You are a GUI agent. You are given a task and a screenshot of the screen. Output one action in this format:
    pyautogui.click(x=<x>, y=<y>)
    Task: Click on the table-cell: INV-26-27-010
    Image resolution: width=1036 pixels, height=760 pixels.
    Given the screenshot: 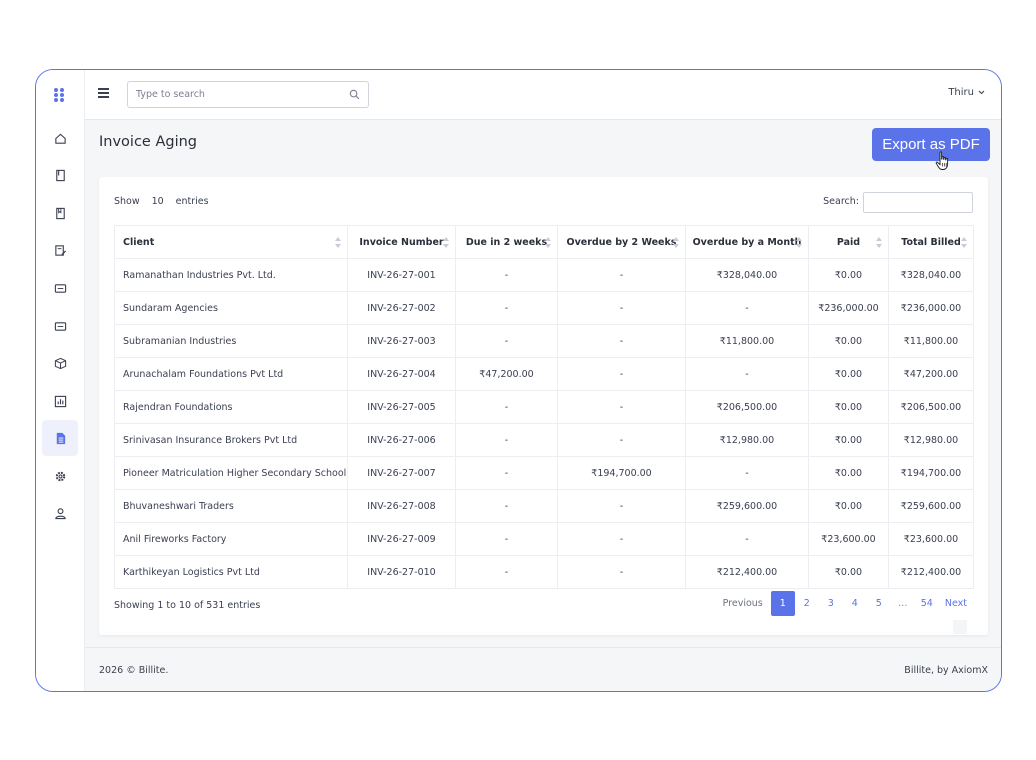 What is the action you would take?
    pyautogui.click(x=401, y=572)
    